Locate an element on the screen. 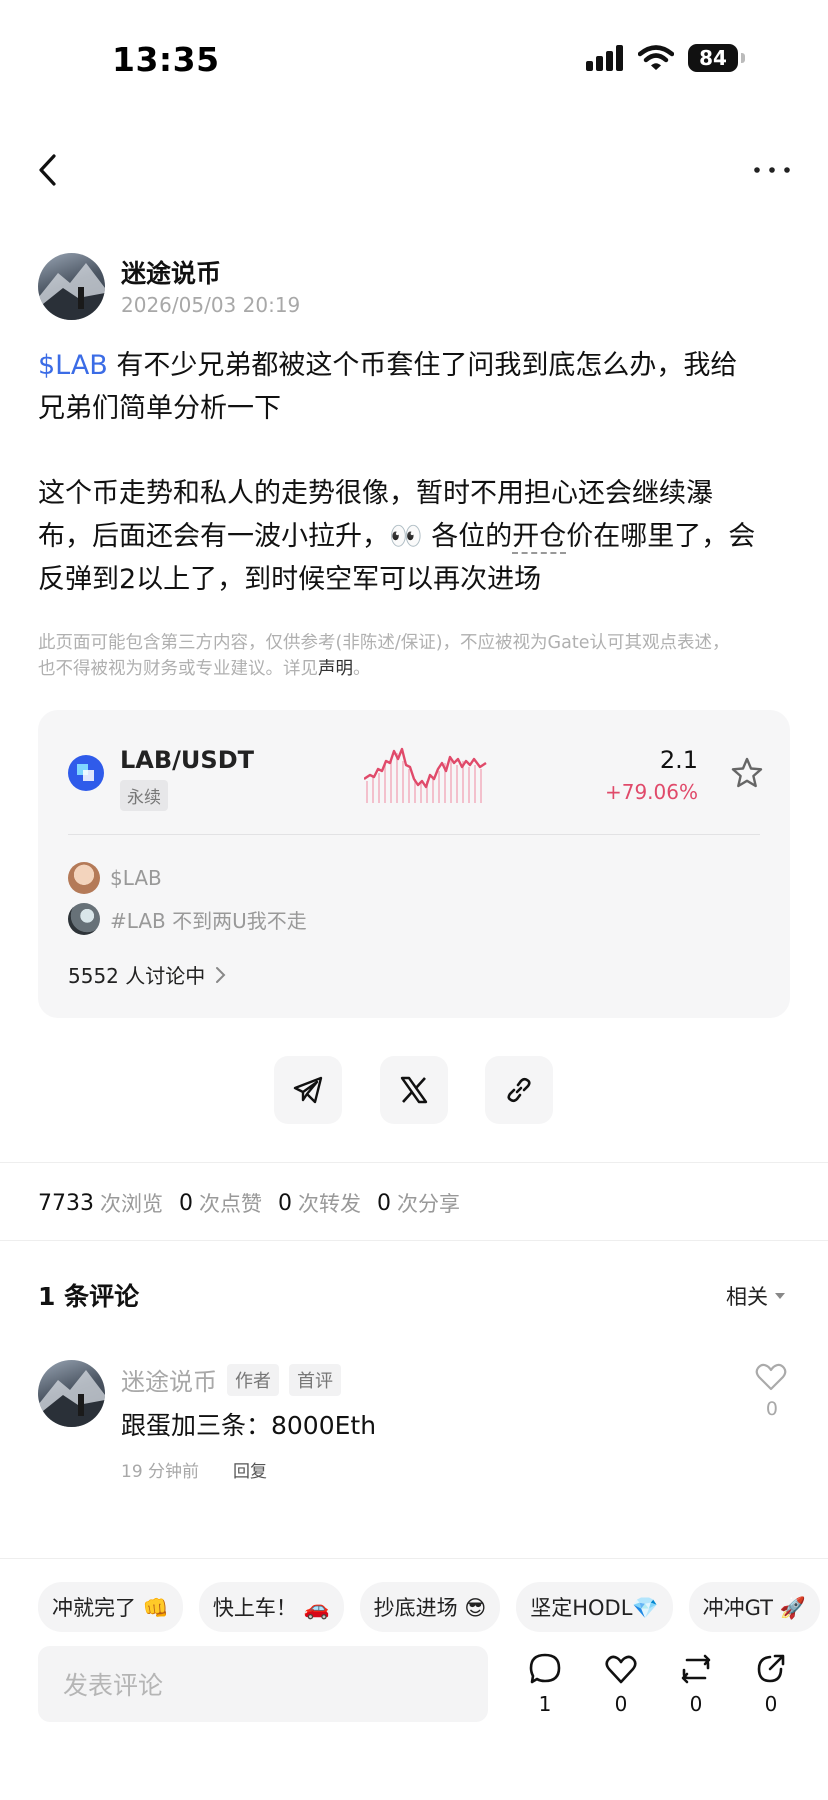 This screenshot has width=828, height=1800. favorite-star-icon is located at coordinates (747, 773).